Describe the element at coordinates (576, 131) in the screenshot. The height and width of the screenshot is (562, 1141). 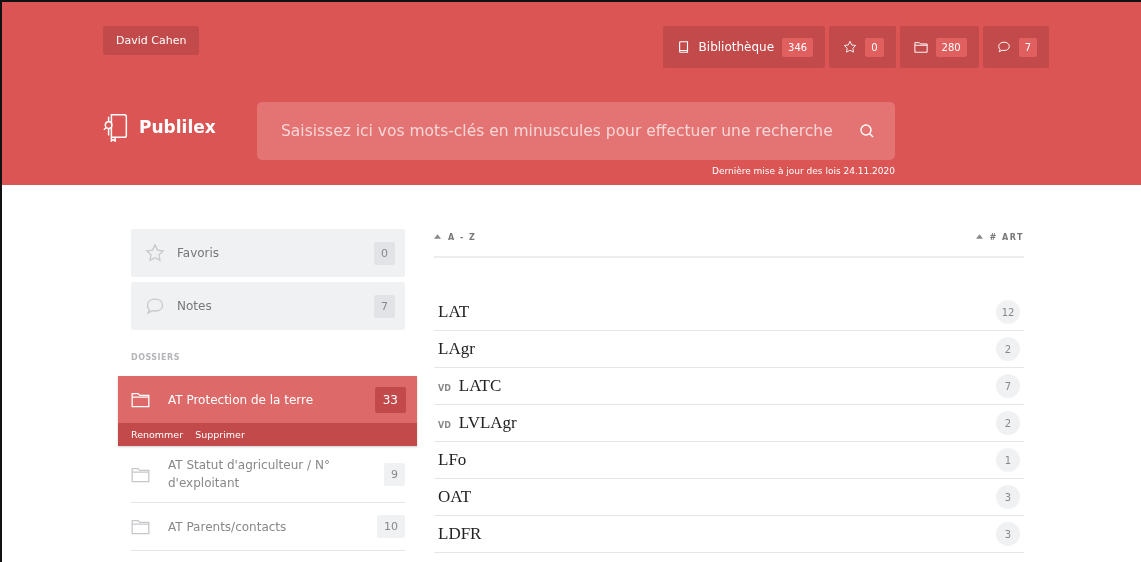
I see `search-field: Saisissez ici vos mots-clés en minuscules pour effectuer une recherche` at that location.